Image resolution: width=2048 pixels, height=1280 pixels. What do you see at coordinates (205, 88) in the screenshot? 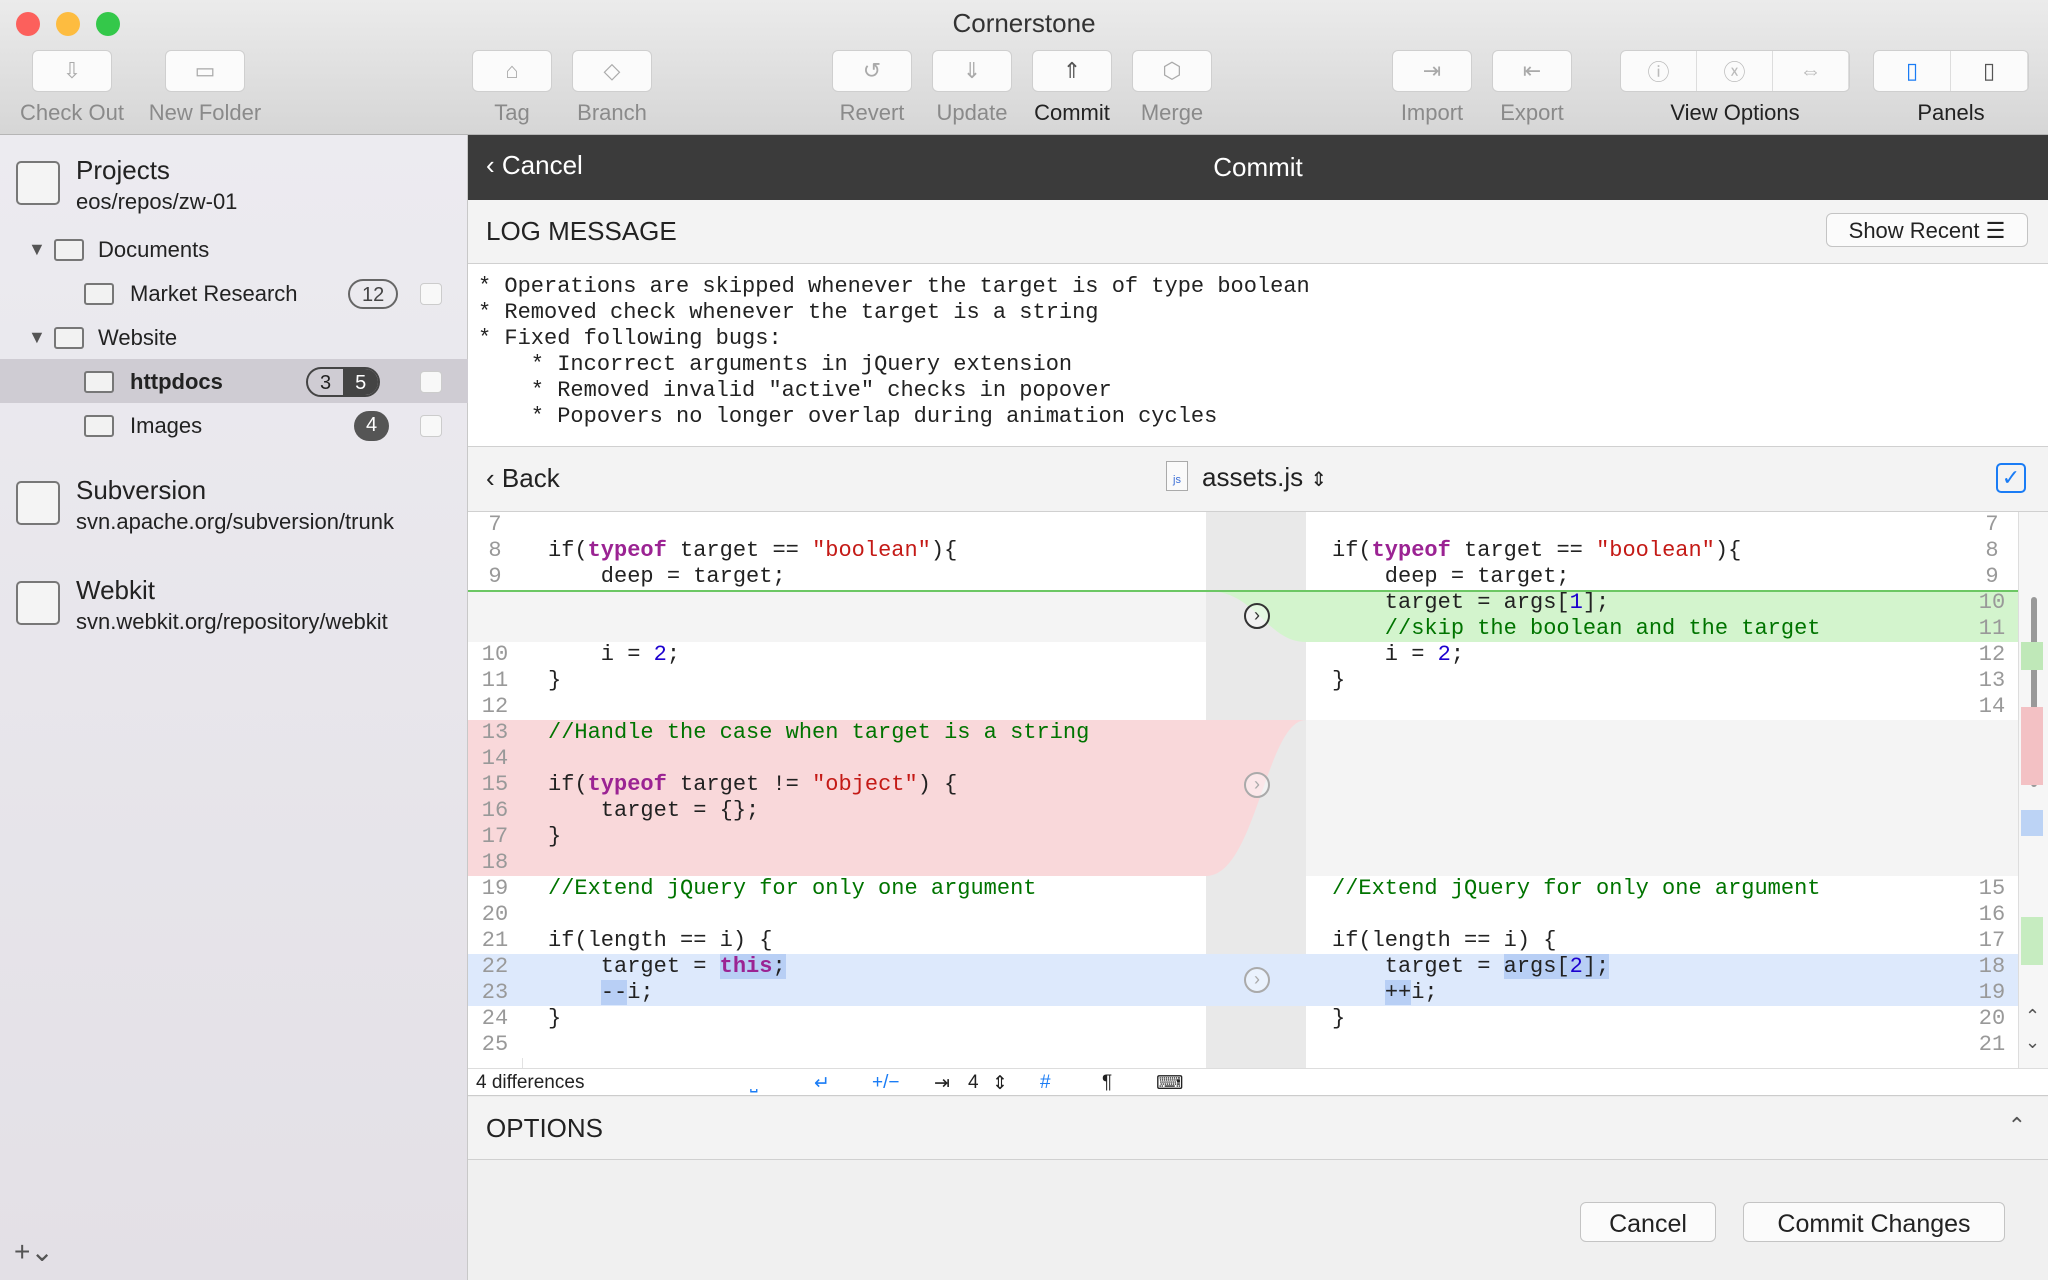
I see `new-folder-button: ▭ New Folder` at bounding box center [205, 88].